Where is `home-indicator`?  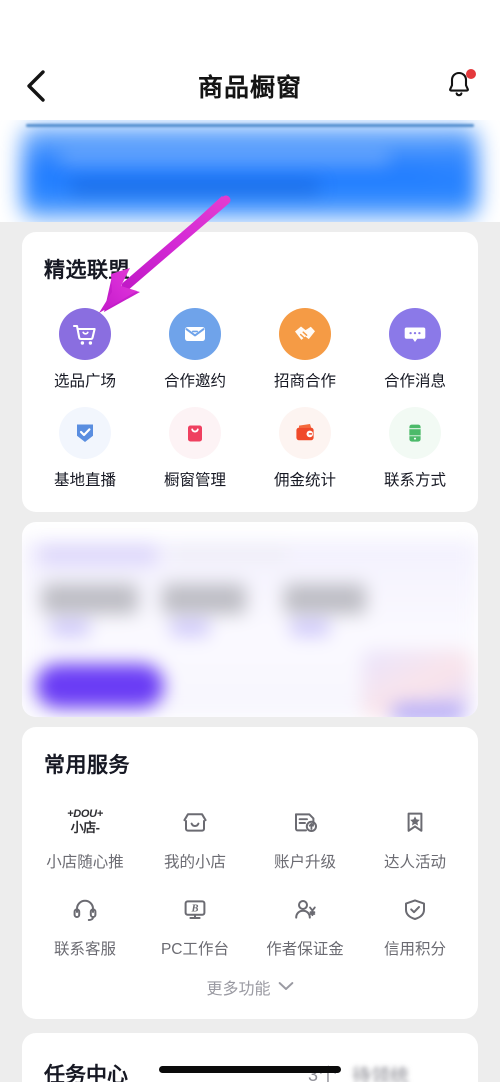 home-indicator is located at coordinates (250, 1069).